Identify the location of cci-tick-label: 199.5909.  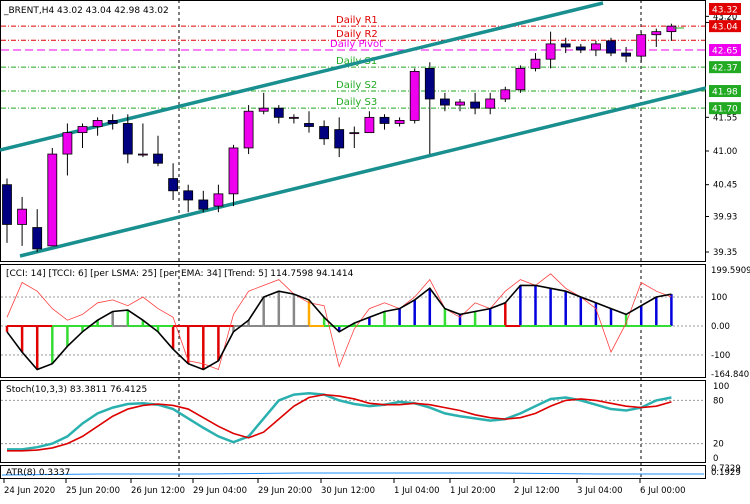
(730, 271).